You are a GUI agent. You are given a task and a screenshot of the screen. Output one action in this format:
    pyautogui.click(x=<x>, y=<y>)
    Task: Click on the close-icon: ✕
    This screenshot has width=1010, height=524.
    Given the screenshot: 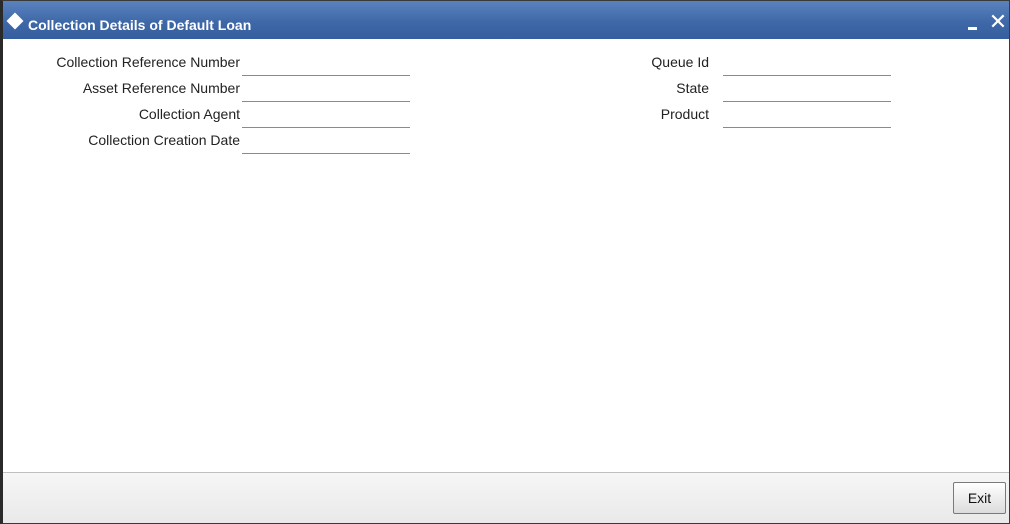 What is the action you would take?
    pyautogui.click(x=998, y=21)
    